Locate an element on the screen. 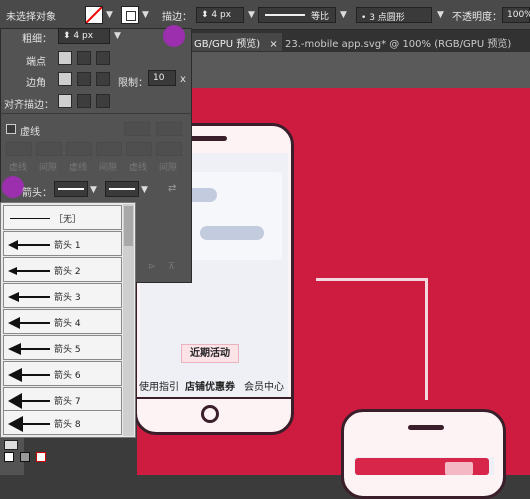  scrollbar-thumb is located at coordinates (128, 226).